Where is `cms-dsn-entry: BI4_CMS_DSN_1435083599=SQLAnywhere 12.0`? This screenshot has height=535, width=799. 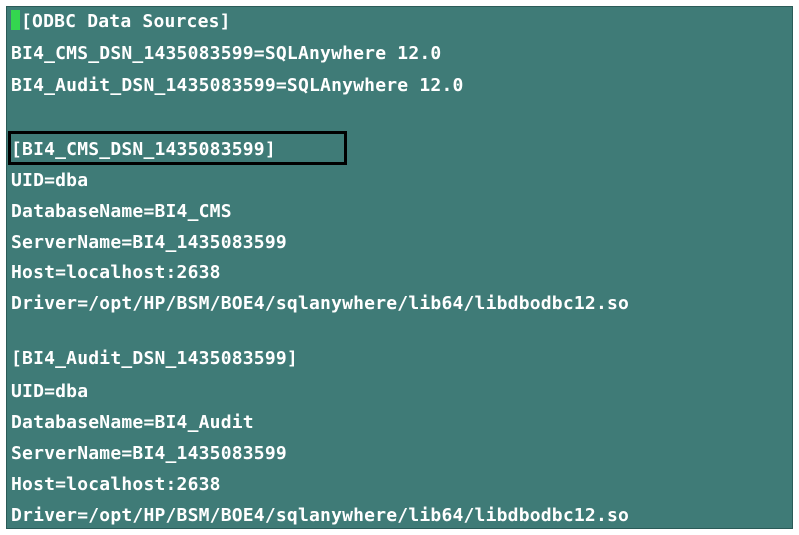 cms-dsn-entry: BI4_CMS_DSN_1435083599=SQLAnywhere 12.0 is located at coordinates (226, 53).